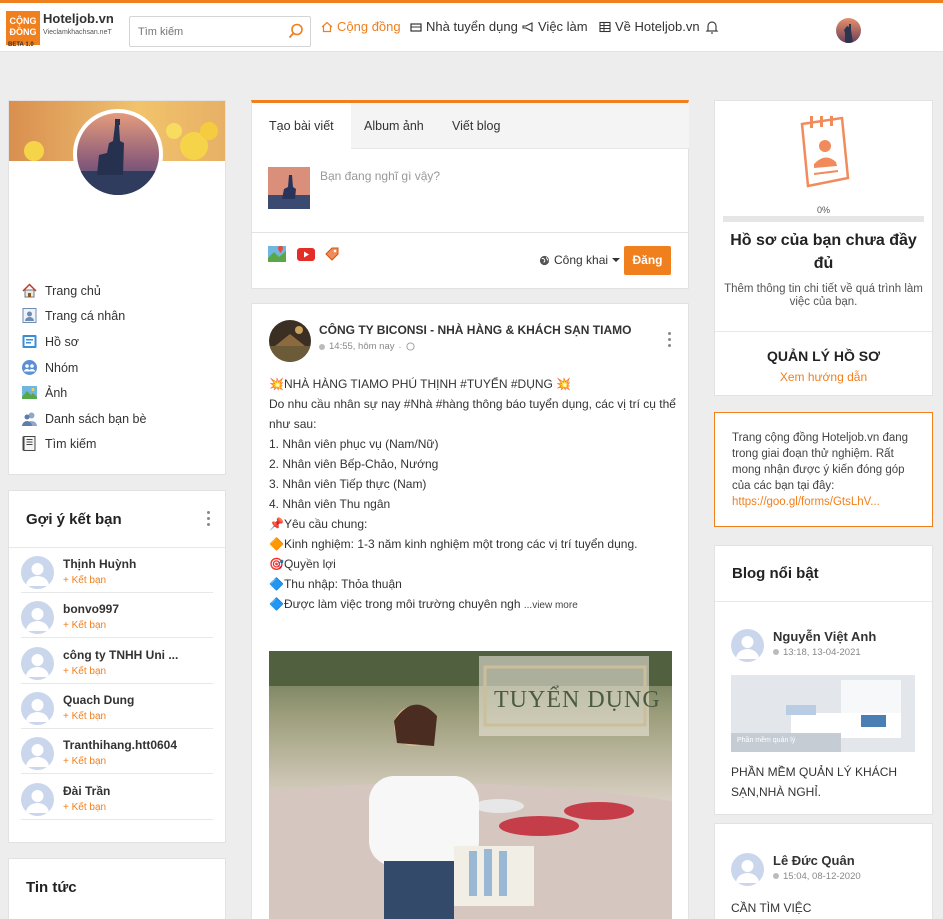 This screenshot has height=919, width=943. Describe the element at coordinates (205, 31) in the screenshot. I see `search-input` at that location.